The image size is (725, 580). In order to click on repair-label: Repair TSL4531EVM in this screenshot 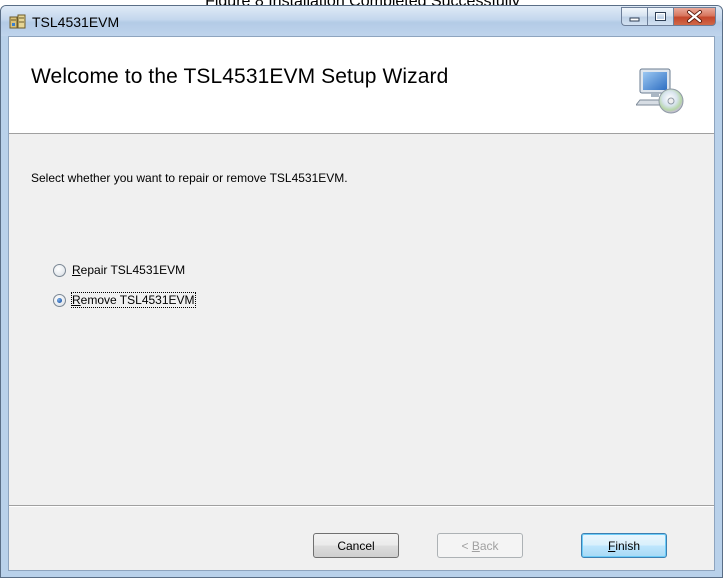, I will do `click(129, 270)`.